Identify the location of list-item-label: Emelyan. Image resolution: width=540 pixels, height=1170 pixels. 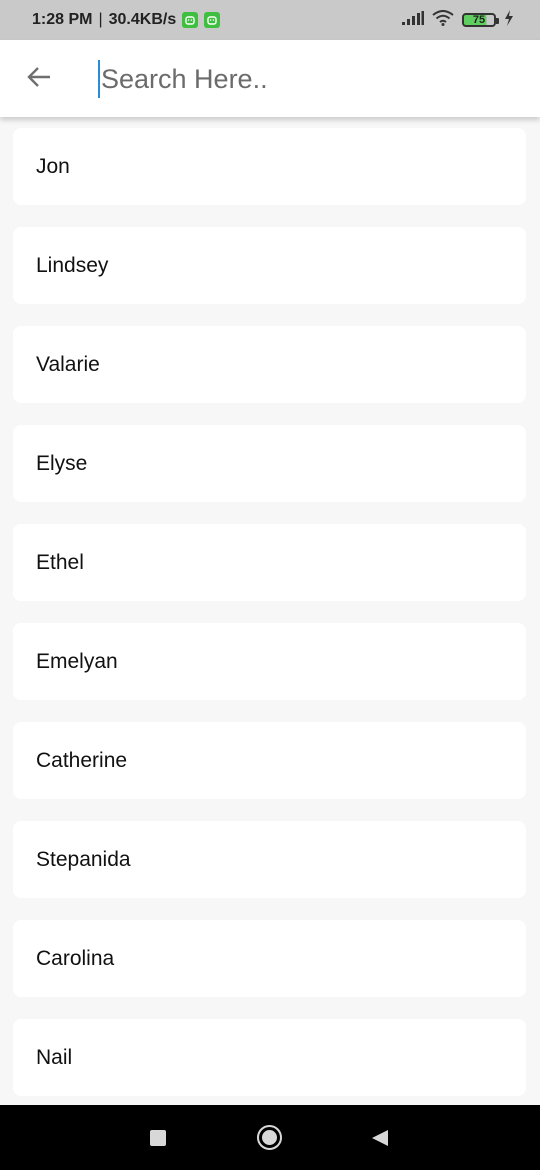
(77, 661).